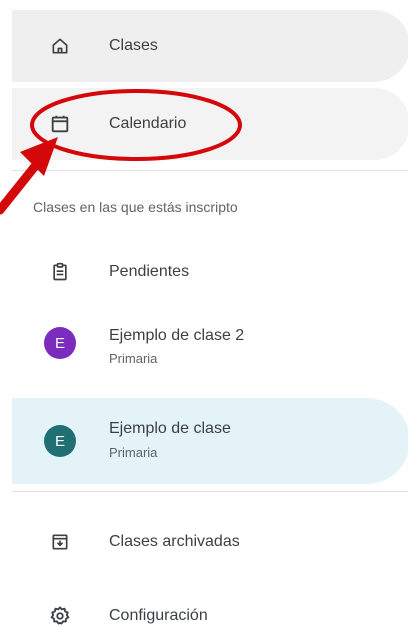  What do you see at coordinates (60, 542) in the screenshot?
I see `archive-icon` at bounding box center [60, 542].